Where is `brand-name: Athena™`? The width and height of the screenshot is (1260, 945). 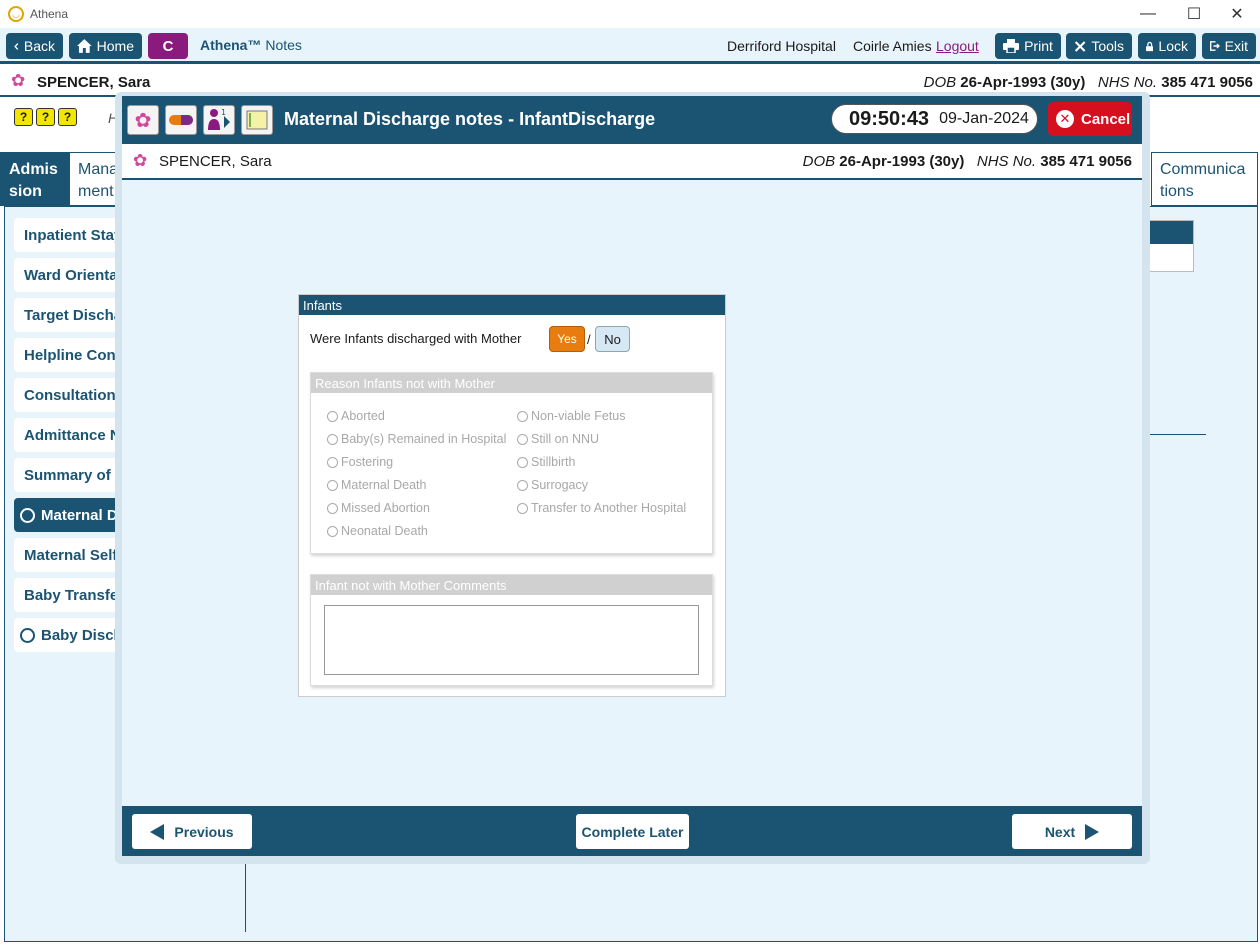
brand-name: Athena™ is located at coordinates (231, 45).